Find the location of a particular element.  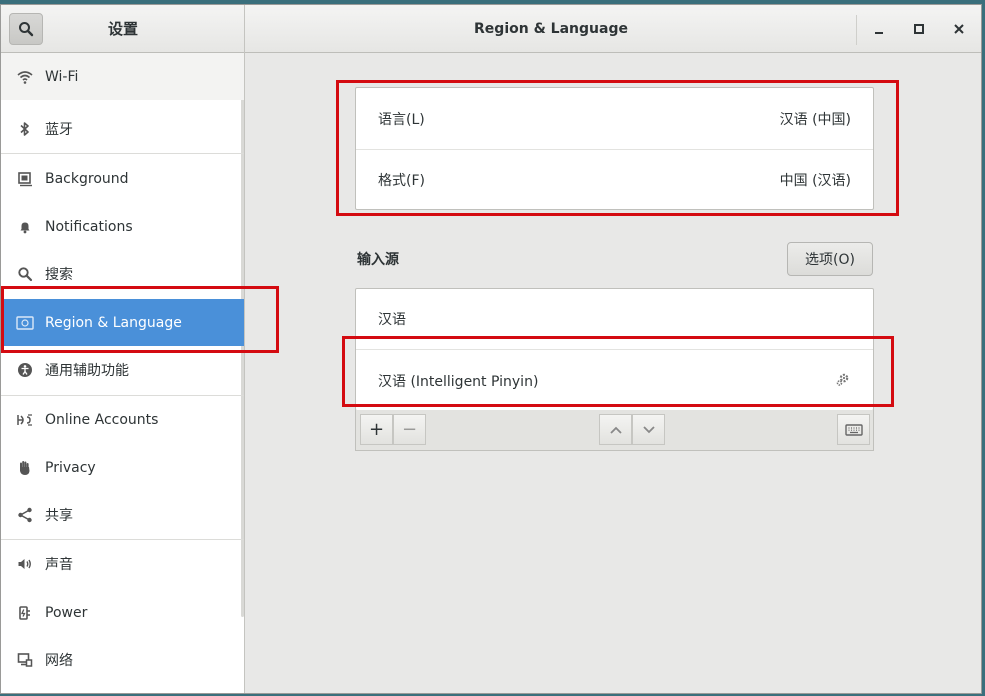

maximize-icon is located at coordinates (919, 29).